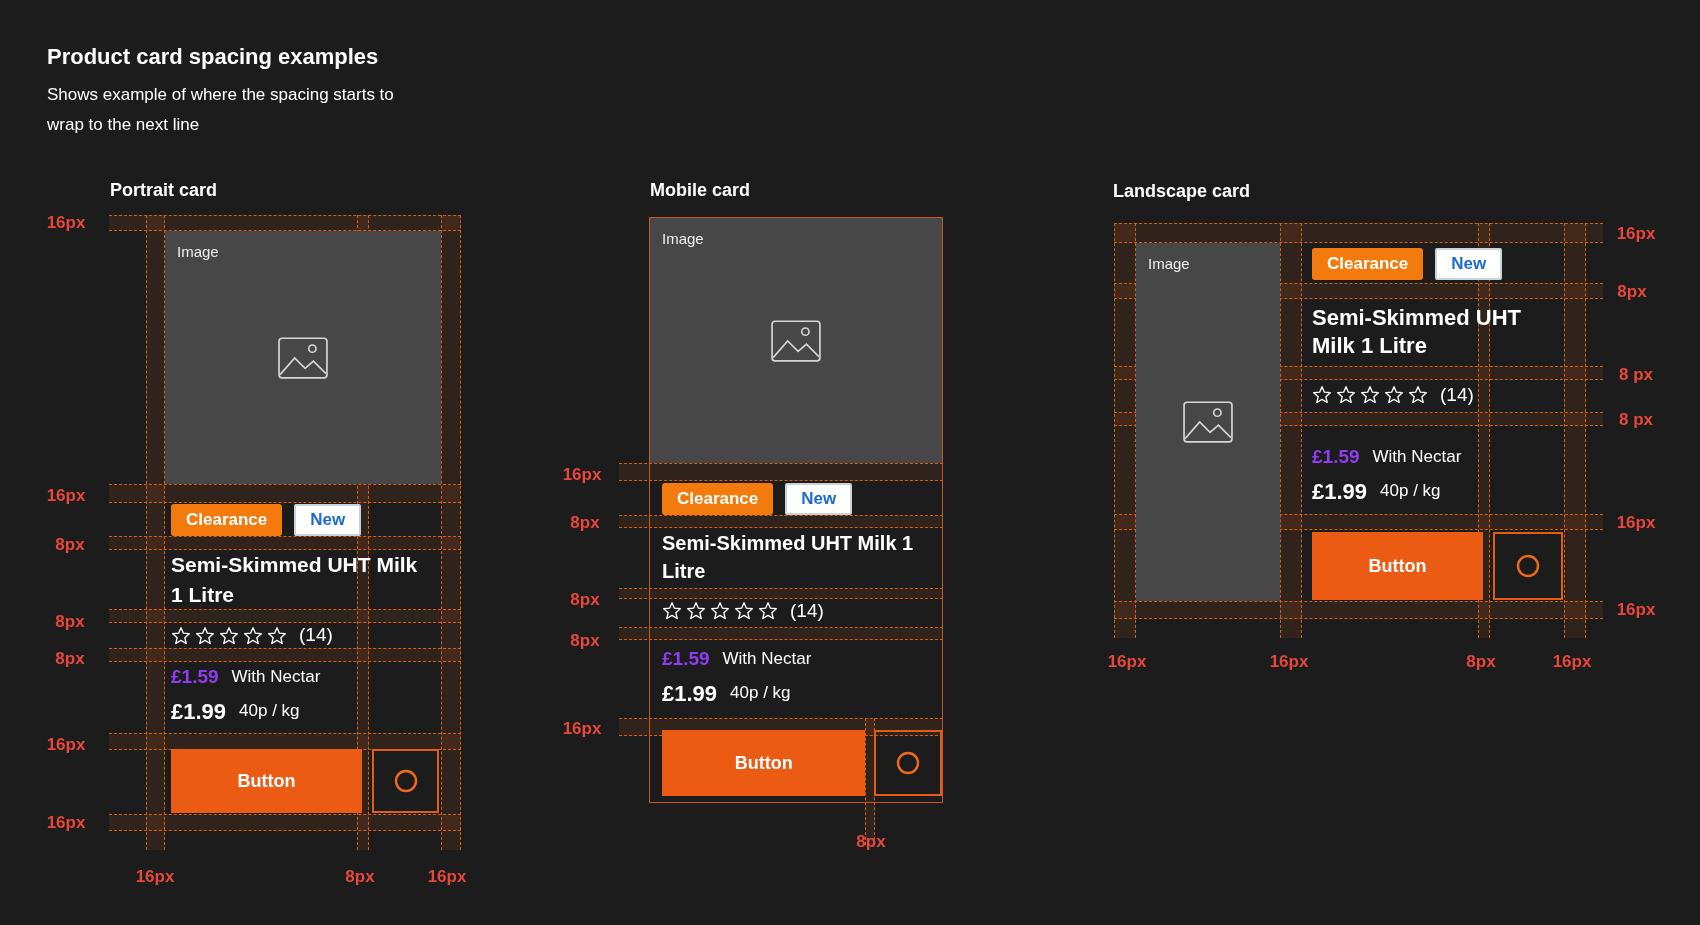 The image size is (1700, 925). What do you see at coordinates (164, 190) in the screenshot?
I see `card-type-heading: Portrait card` at bounding box center [164, 190].